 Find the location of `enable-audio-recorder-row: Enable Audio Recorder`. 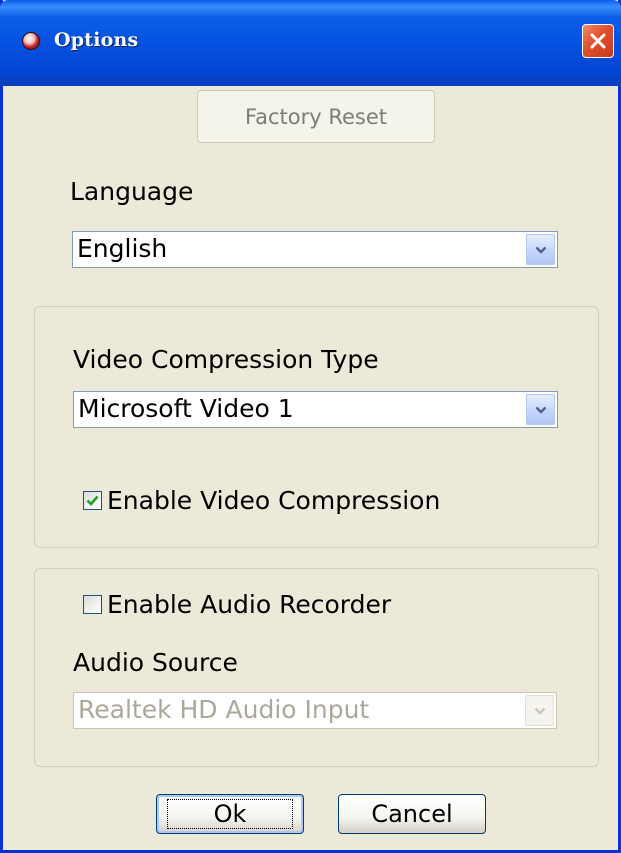

enable-audio-recorder-row: Enable Audio Recorder is located at coordinates (237, 604).